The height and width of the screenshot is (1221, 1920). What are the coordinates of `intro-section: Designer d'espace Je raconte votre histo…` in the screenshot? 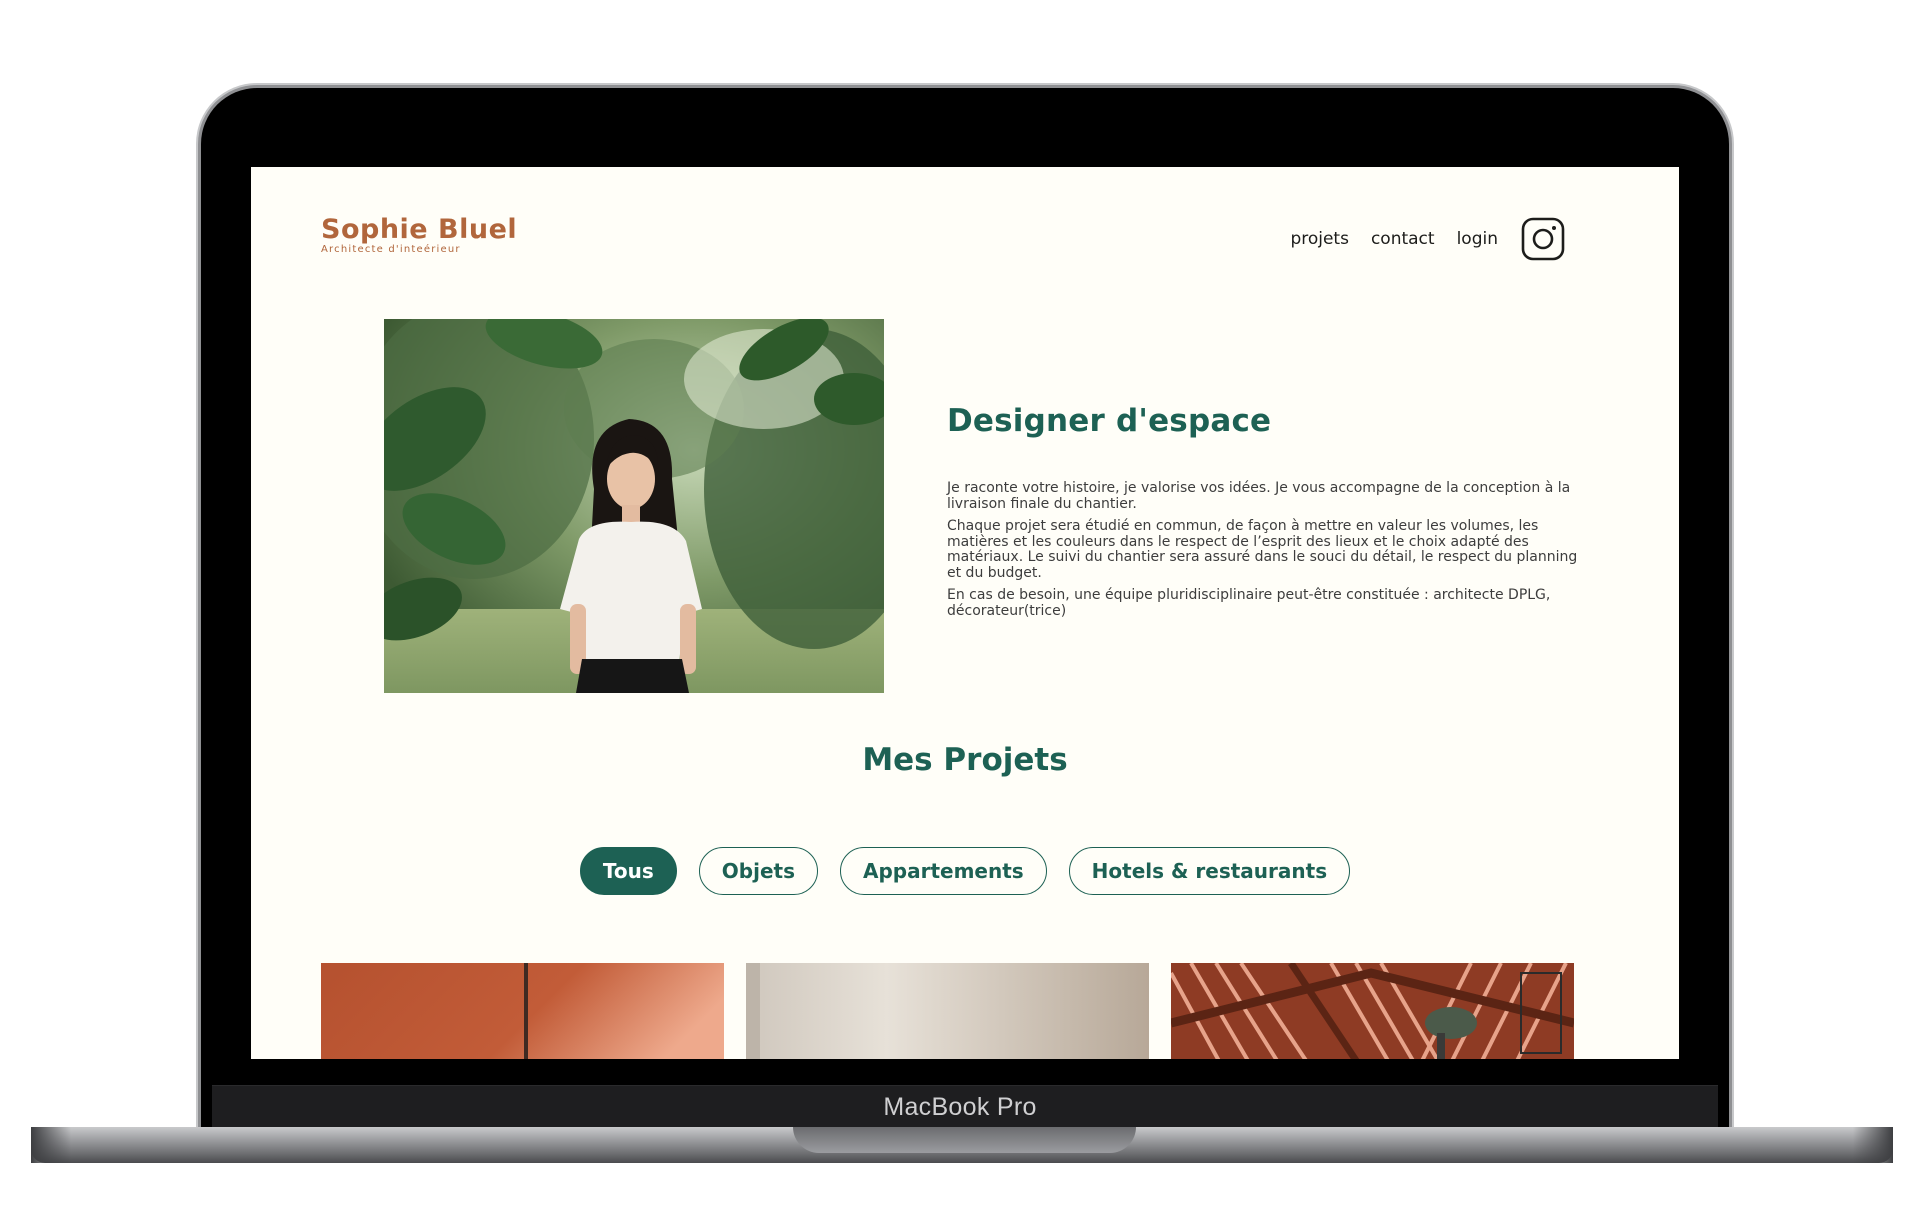 It's located at (1267, 514).